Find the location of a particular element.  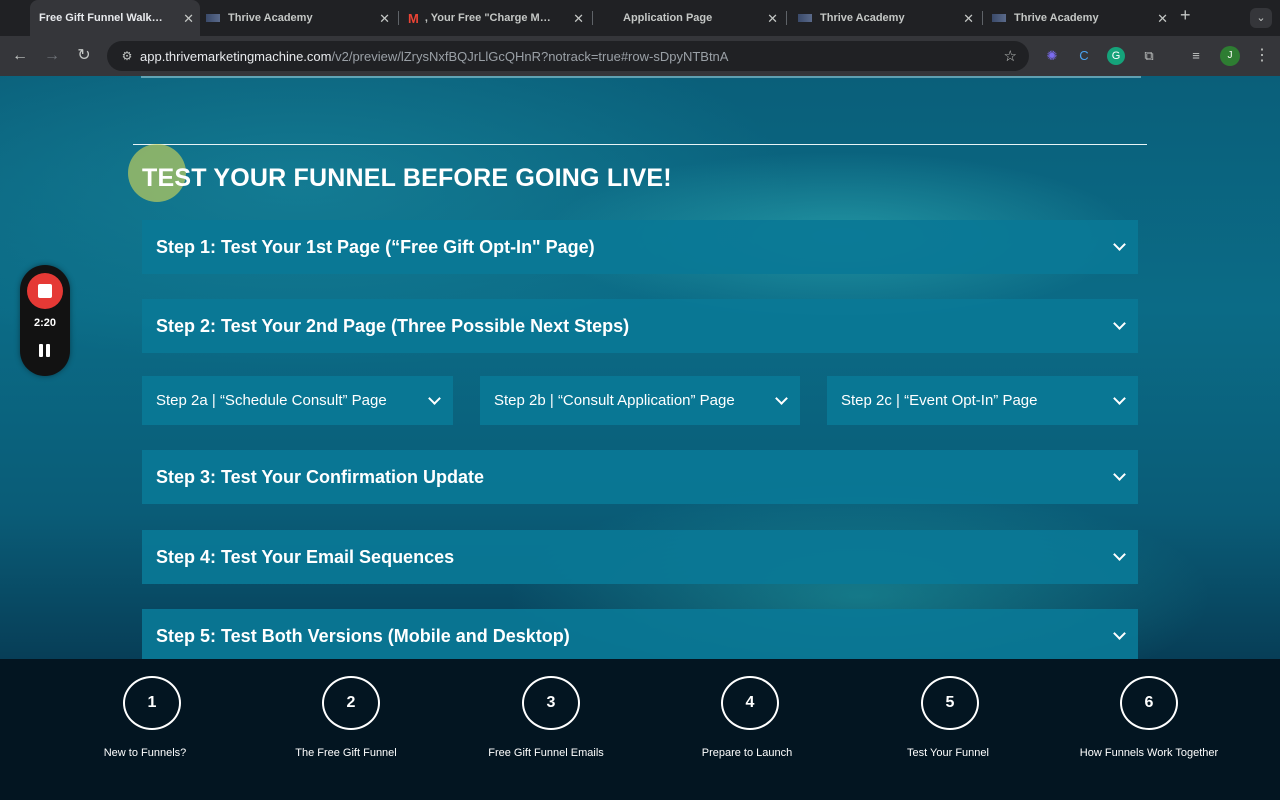

tab-gmail: M , Your Free "Charge More ✕ is located at coordinates (495, 18).